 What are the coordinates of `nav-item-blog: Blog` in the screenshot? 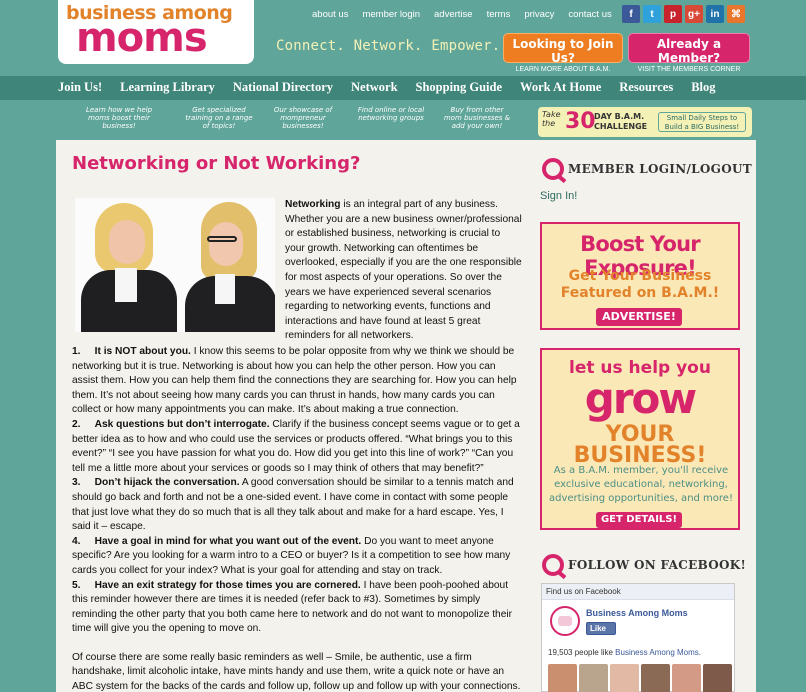 It's located at (703, 87).